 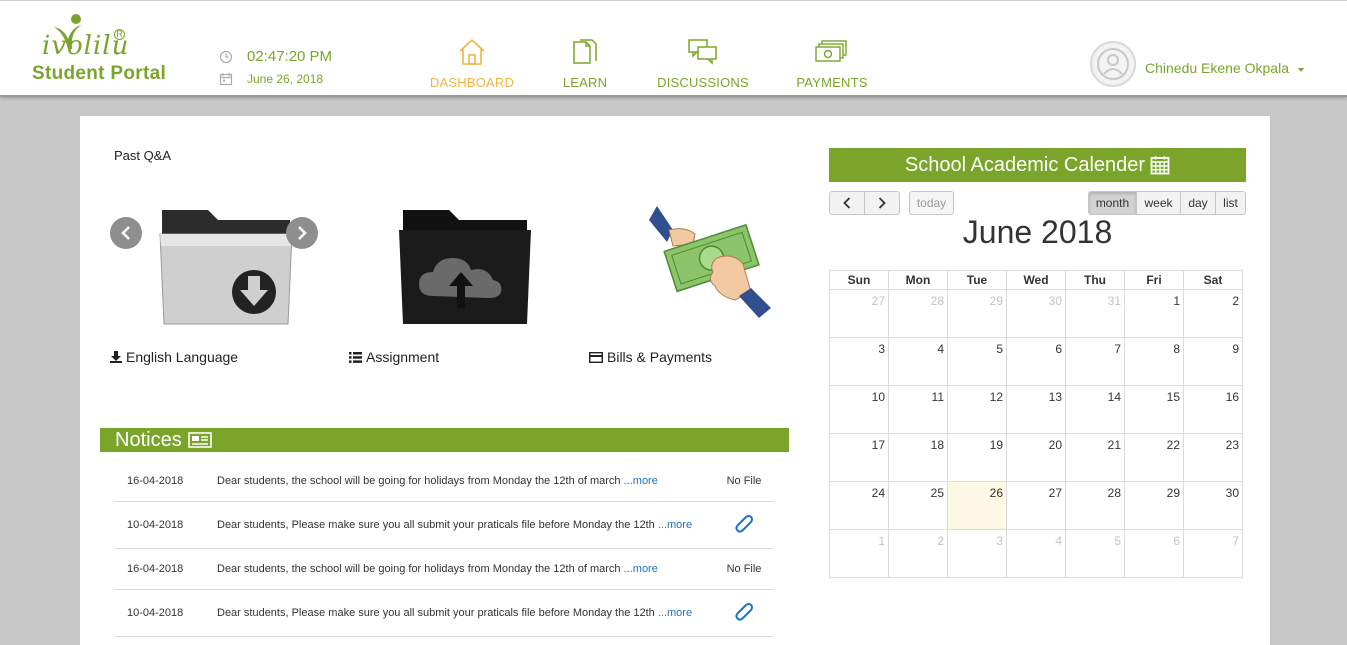 I want to click on carousel-prev-button, so click(x=126, y=233).